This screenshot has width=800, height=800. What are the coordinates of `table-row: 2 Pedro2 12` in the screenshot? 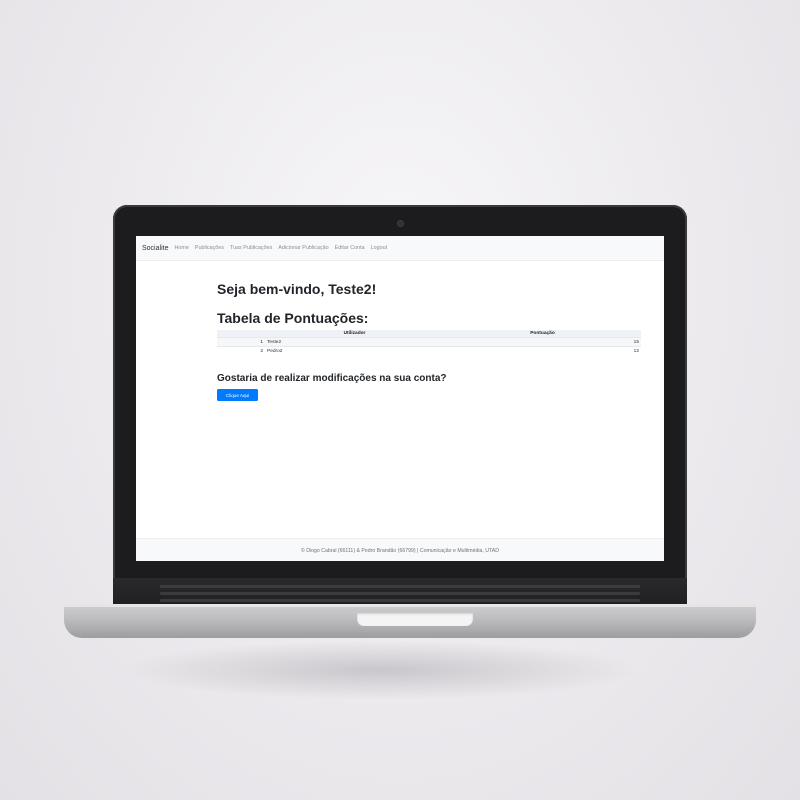 It's located at (429, 350).